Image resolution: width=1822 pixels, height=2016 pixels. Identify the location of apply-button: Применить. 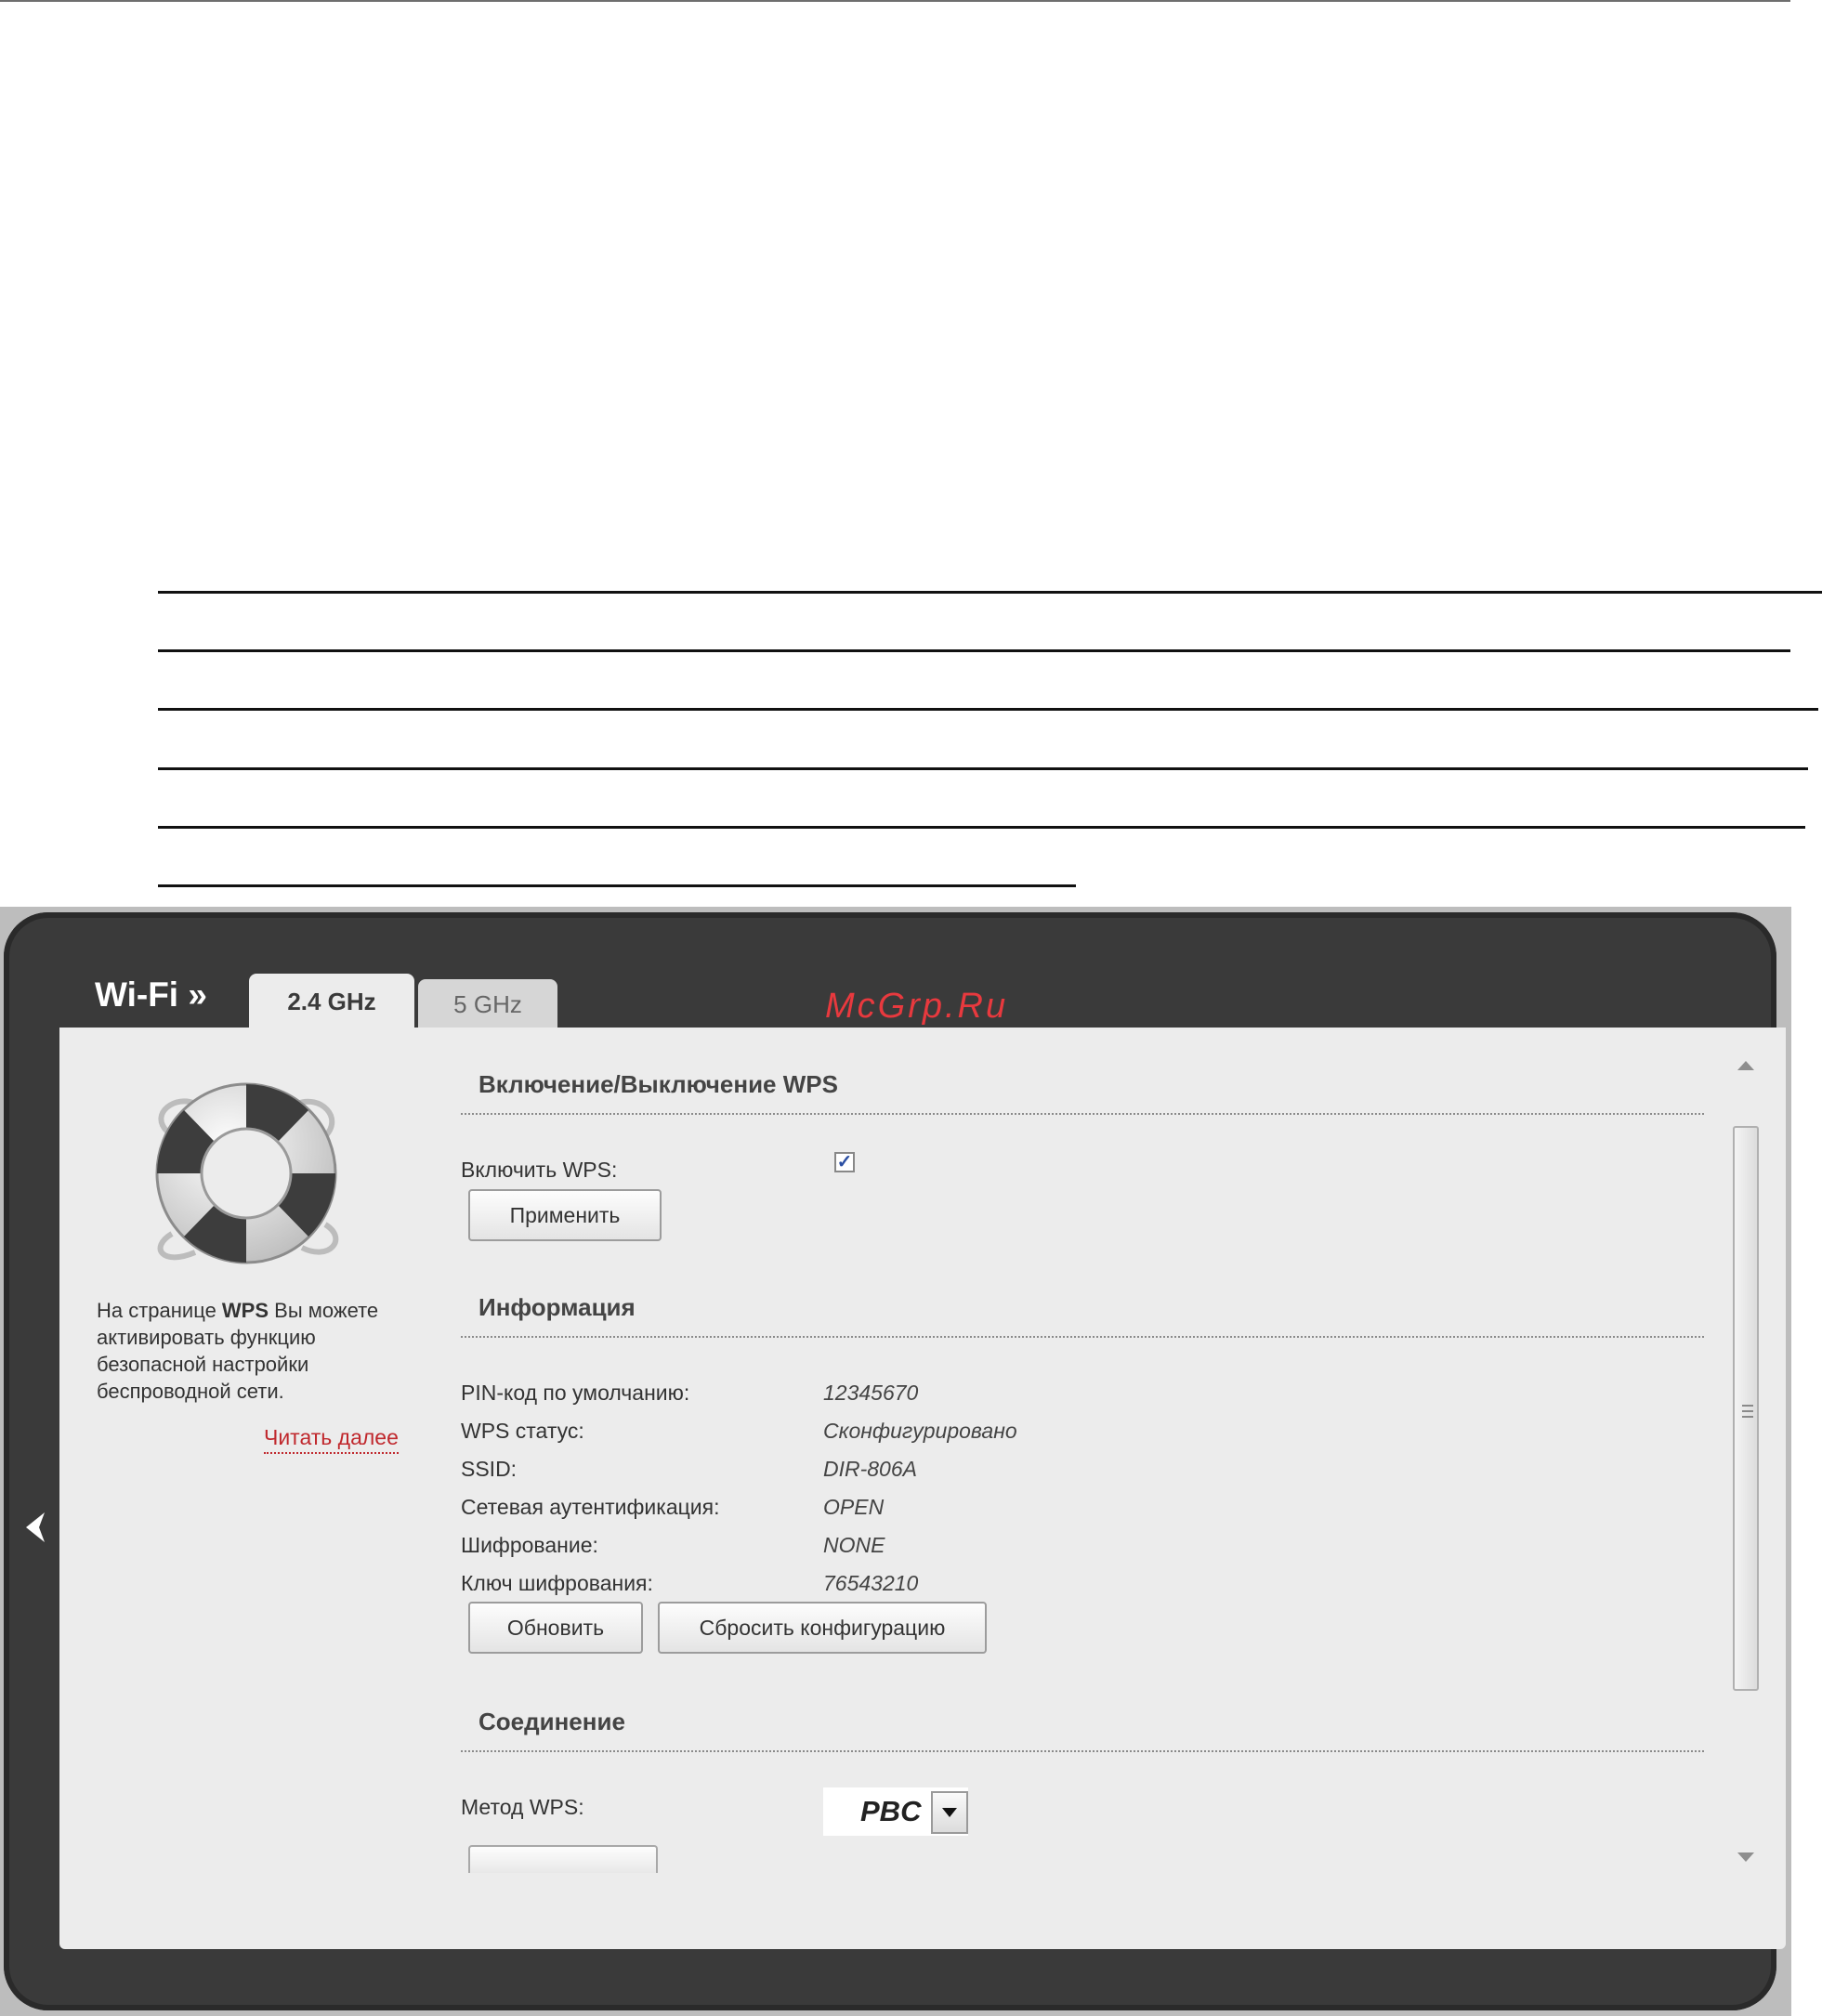
(565, 1215).